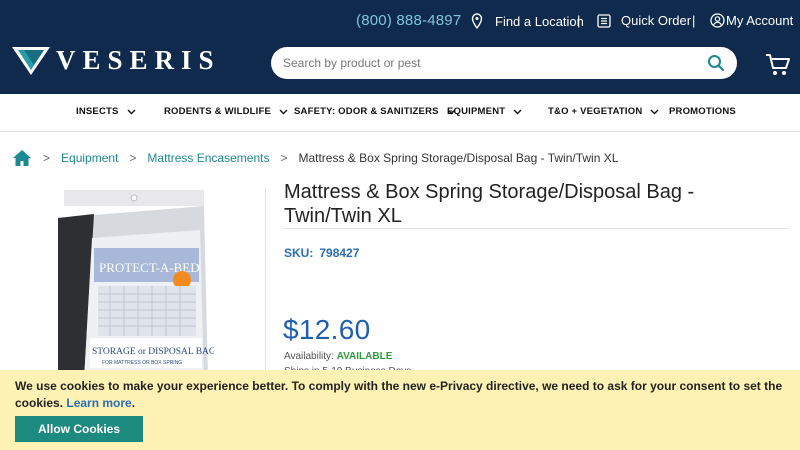 The width and height of the screenshot is (800, 450). I want to click on my-account-link: My Account, so click(751, 20).